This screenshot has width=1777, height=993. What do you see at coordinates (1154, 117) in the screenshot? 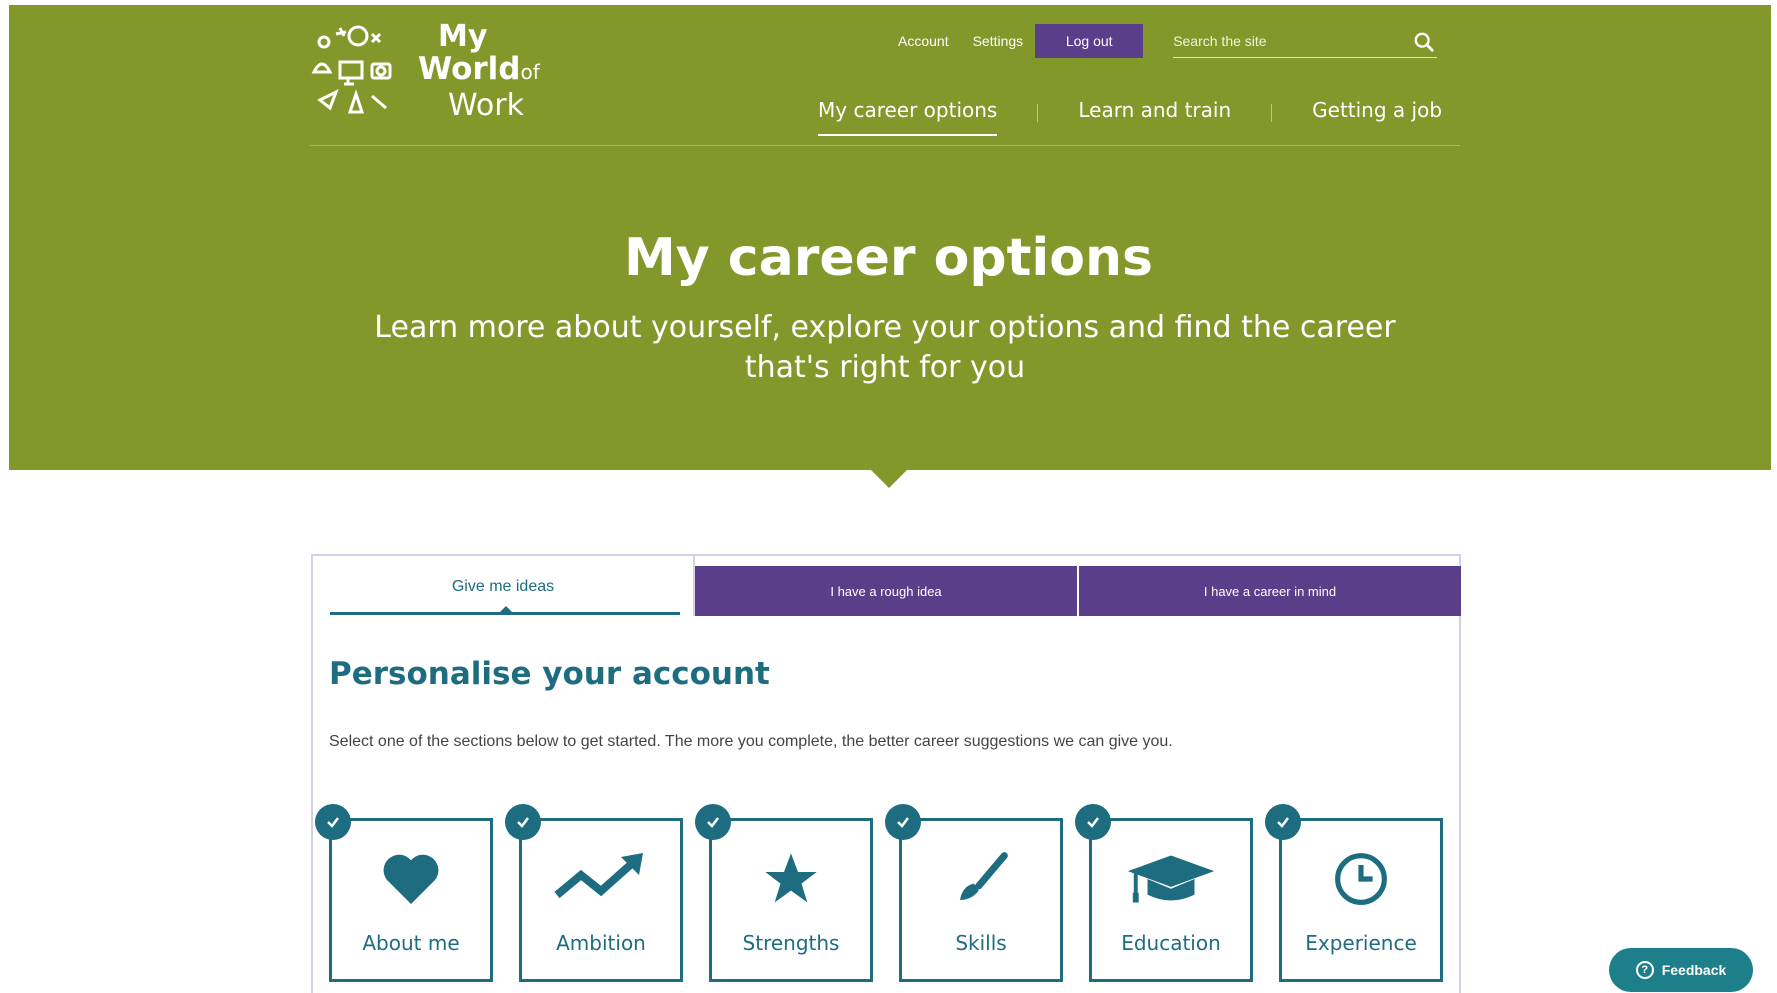
I see `nav-learn-and-train: Learn and train` at bounding box center [1154, 117].